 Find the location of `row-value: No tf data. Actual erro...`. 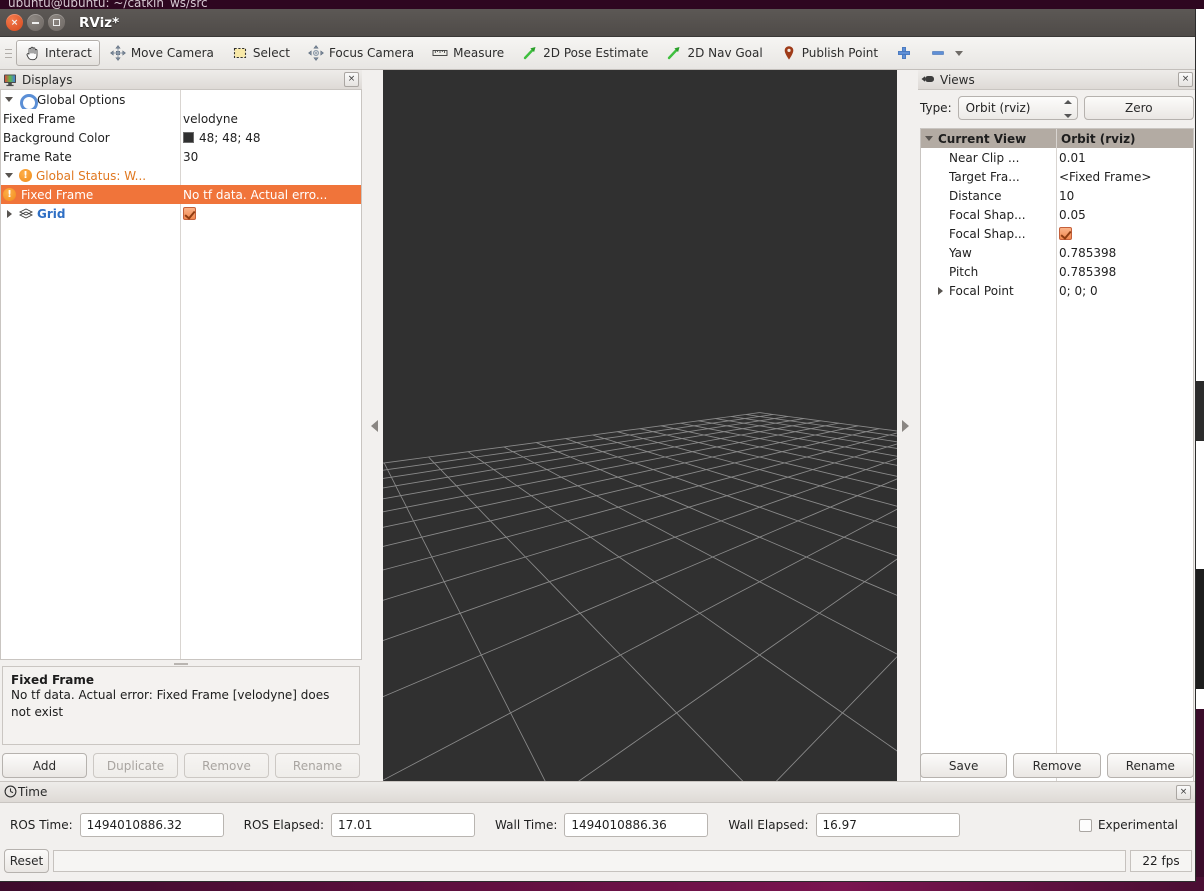

row-value: No tf data. Actual erro... is located at coordinates (272, 194).